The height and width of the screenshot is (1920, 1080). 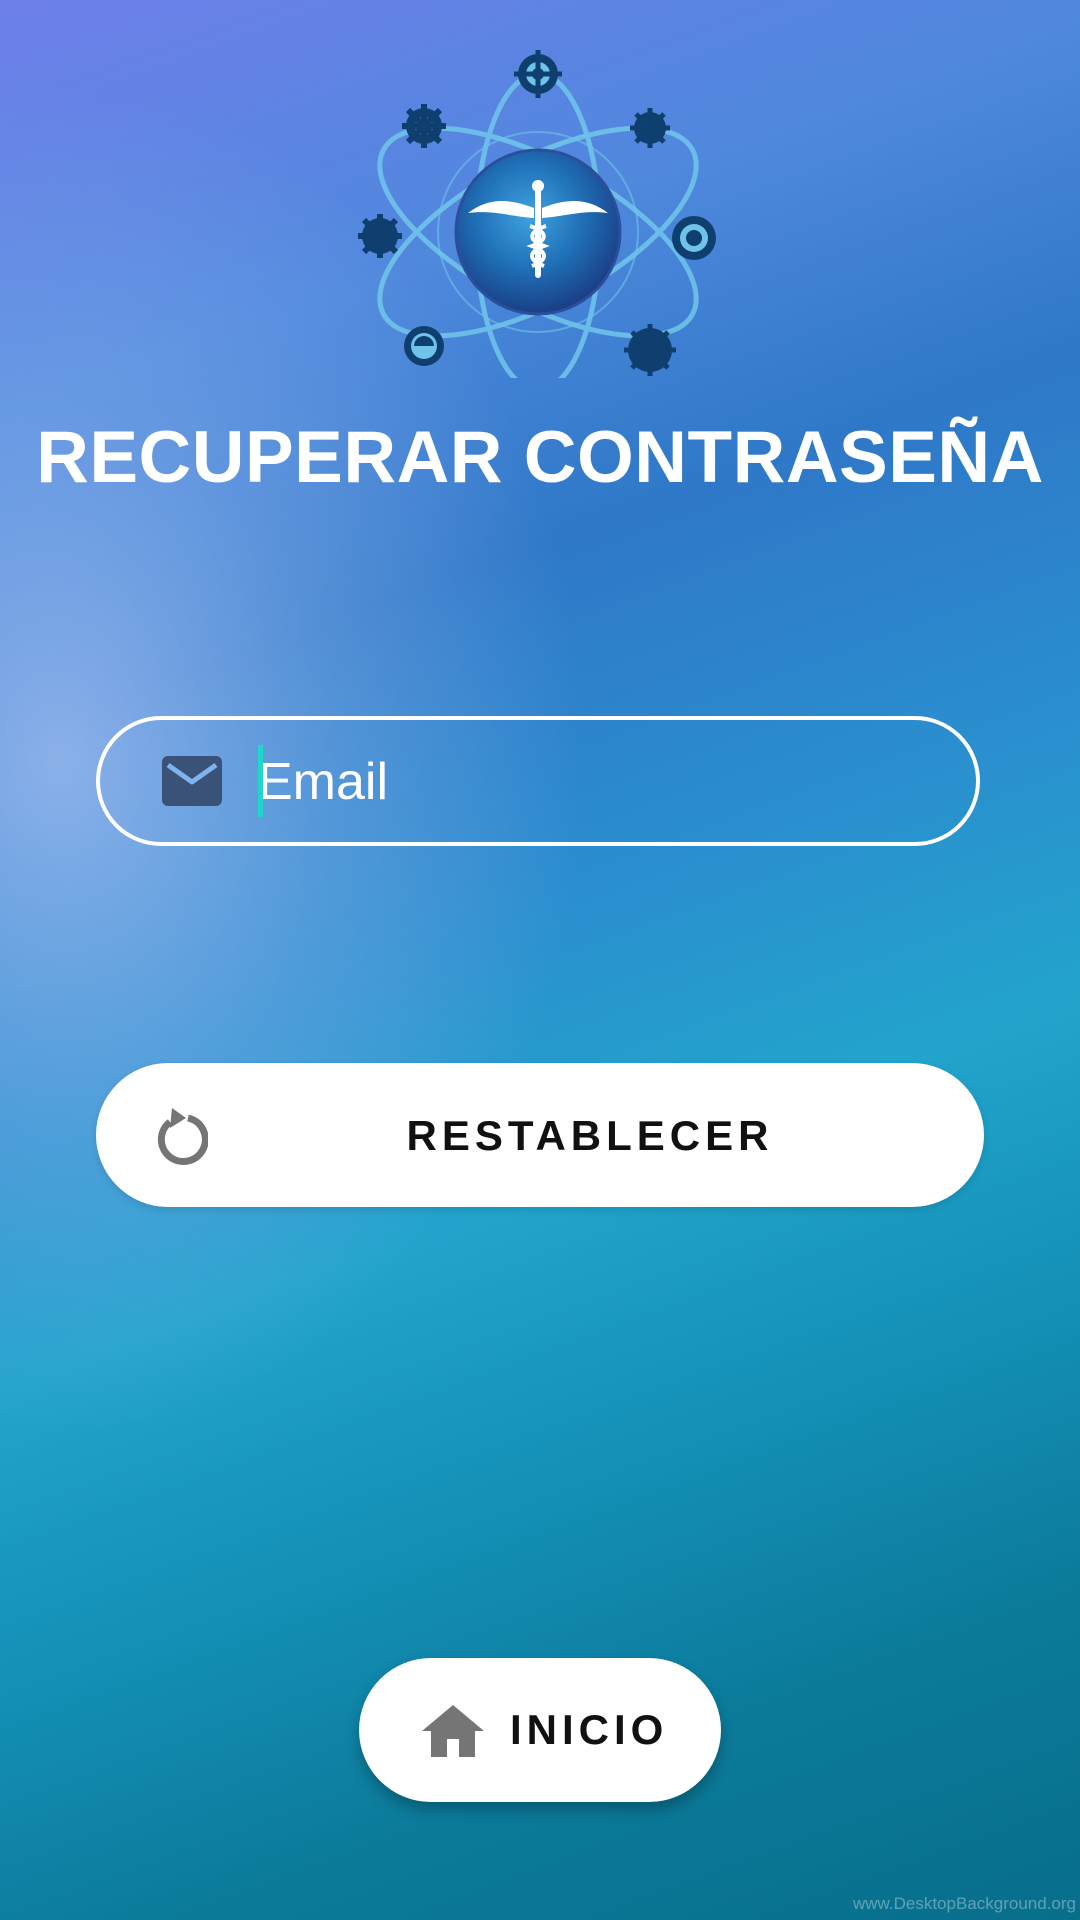 I want to click on refresh-icon, so click(x=180, y=1136).